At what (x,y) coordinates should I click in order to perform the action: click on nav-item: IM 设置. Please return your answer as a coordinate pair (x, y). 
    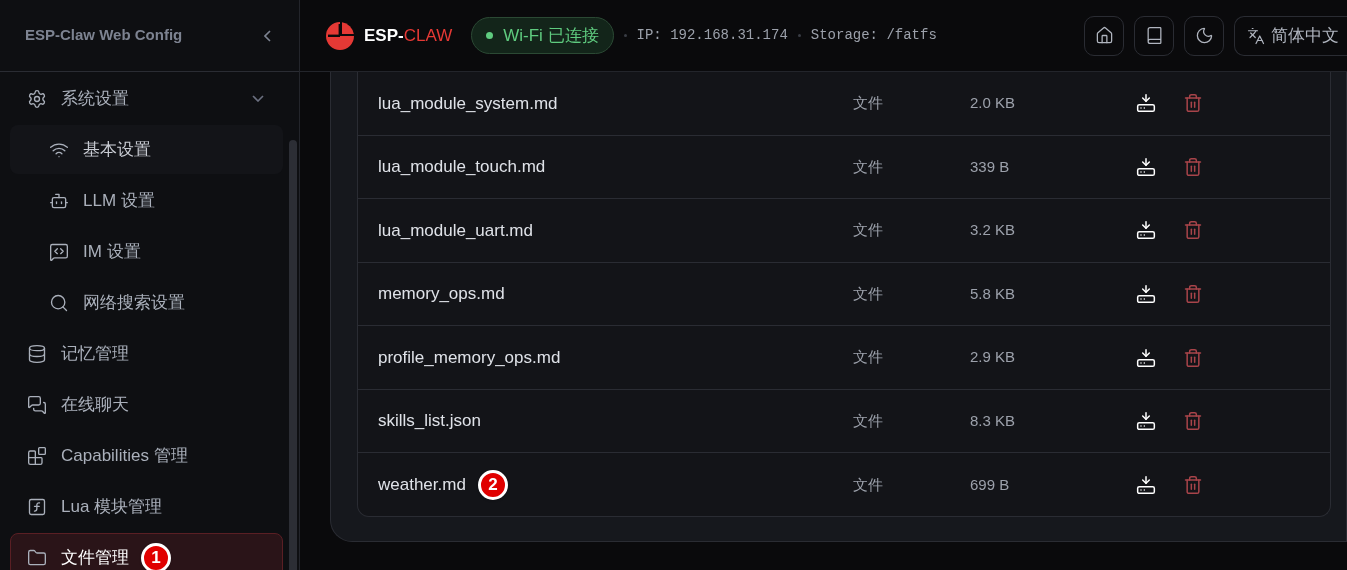
    Looking at the image, I should click on (146, 251).